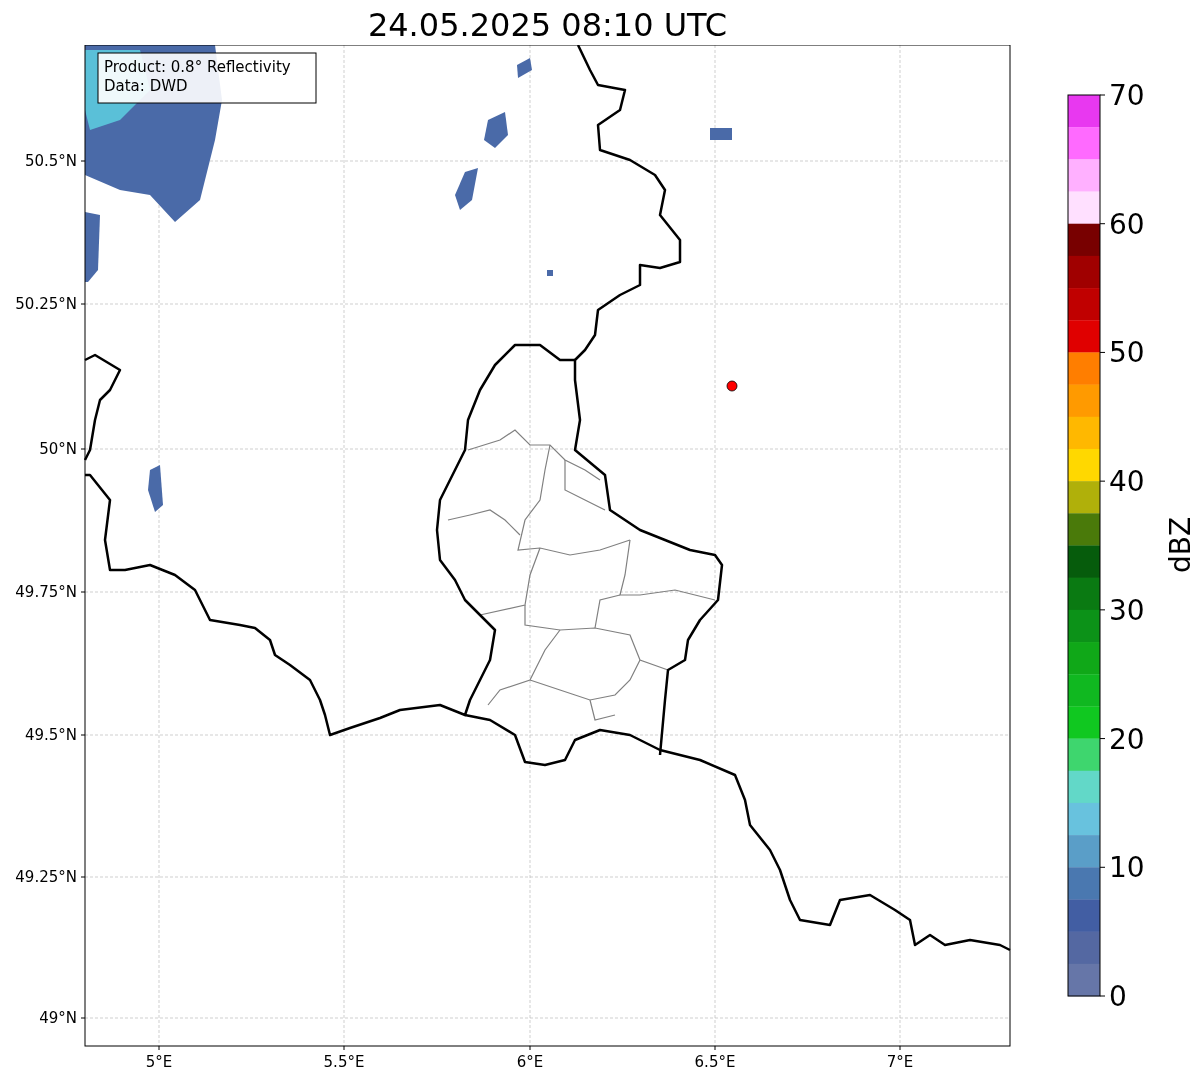  What do you see at coordinates (1127, 224) in the screenshot?
I see `colorbar-tick-label: 60` at bounding box center [1127, 224].